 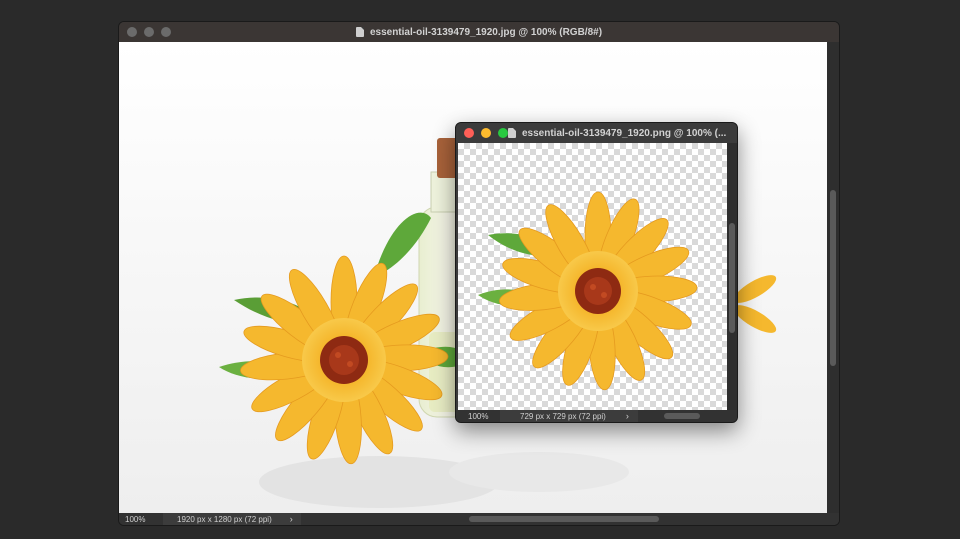 What do you see at coordinates (564, 519) in the screenshot?
I see `main-horizontal-scroll-thumb` at bounding box center [564, 519].